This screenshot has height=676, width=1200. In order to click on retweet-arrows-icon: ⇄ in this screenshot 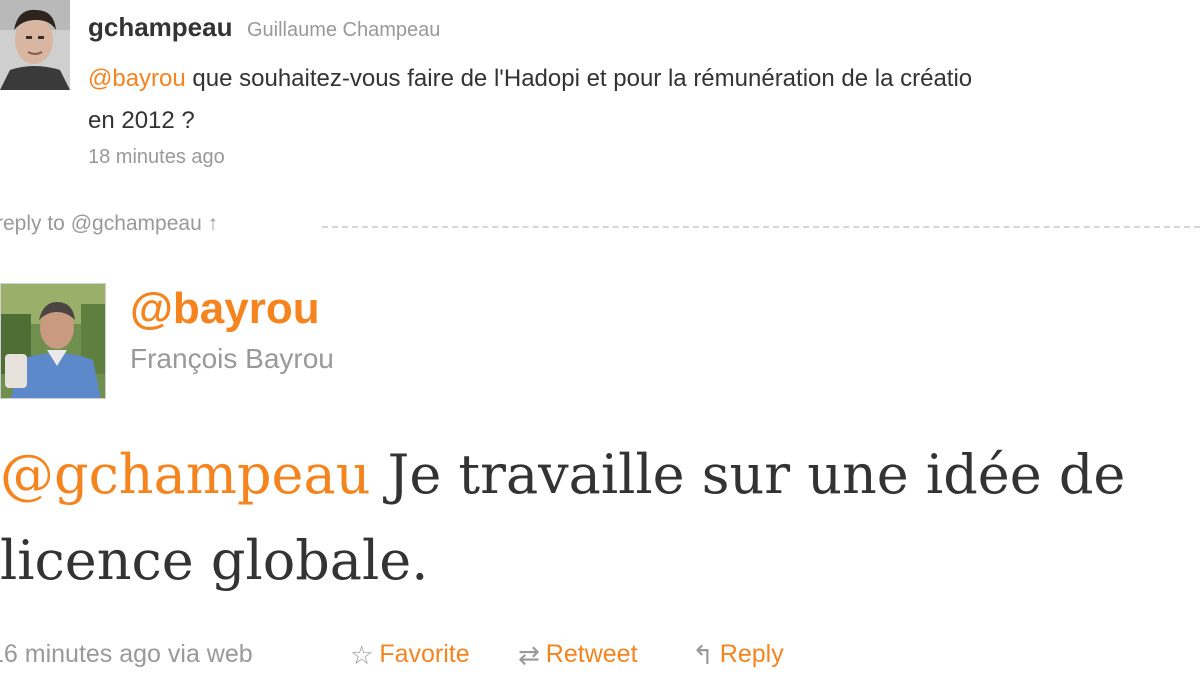, I will do `click(529, 654)`.